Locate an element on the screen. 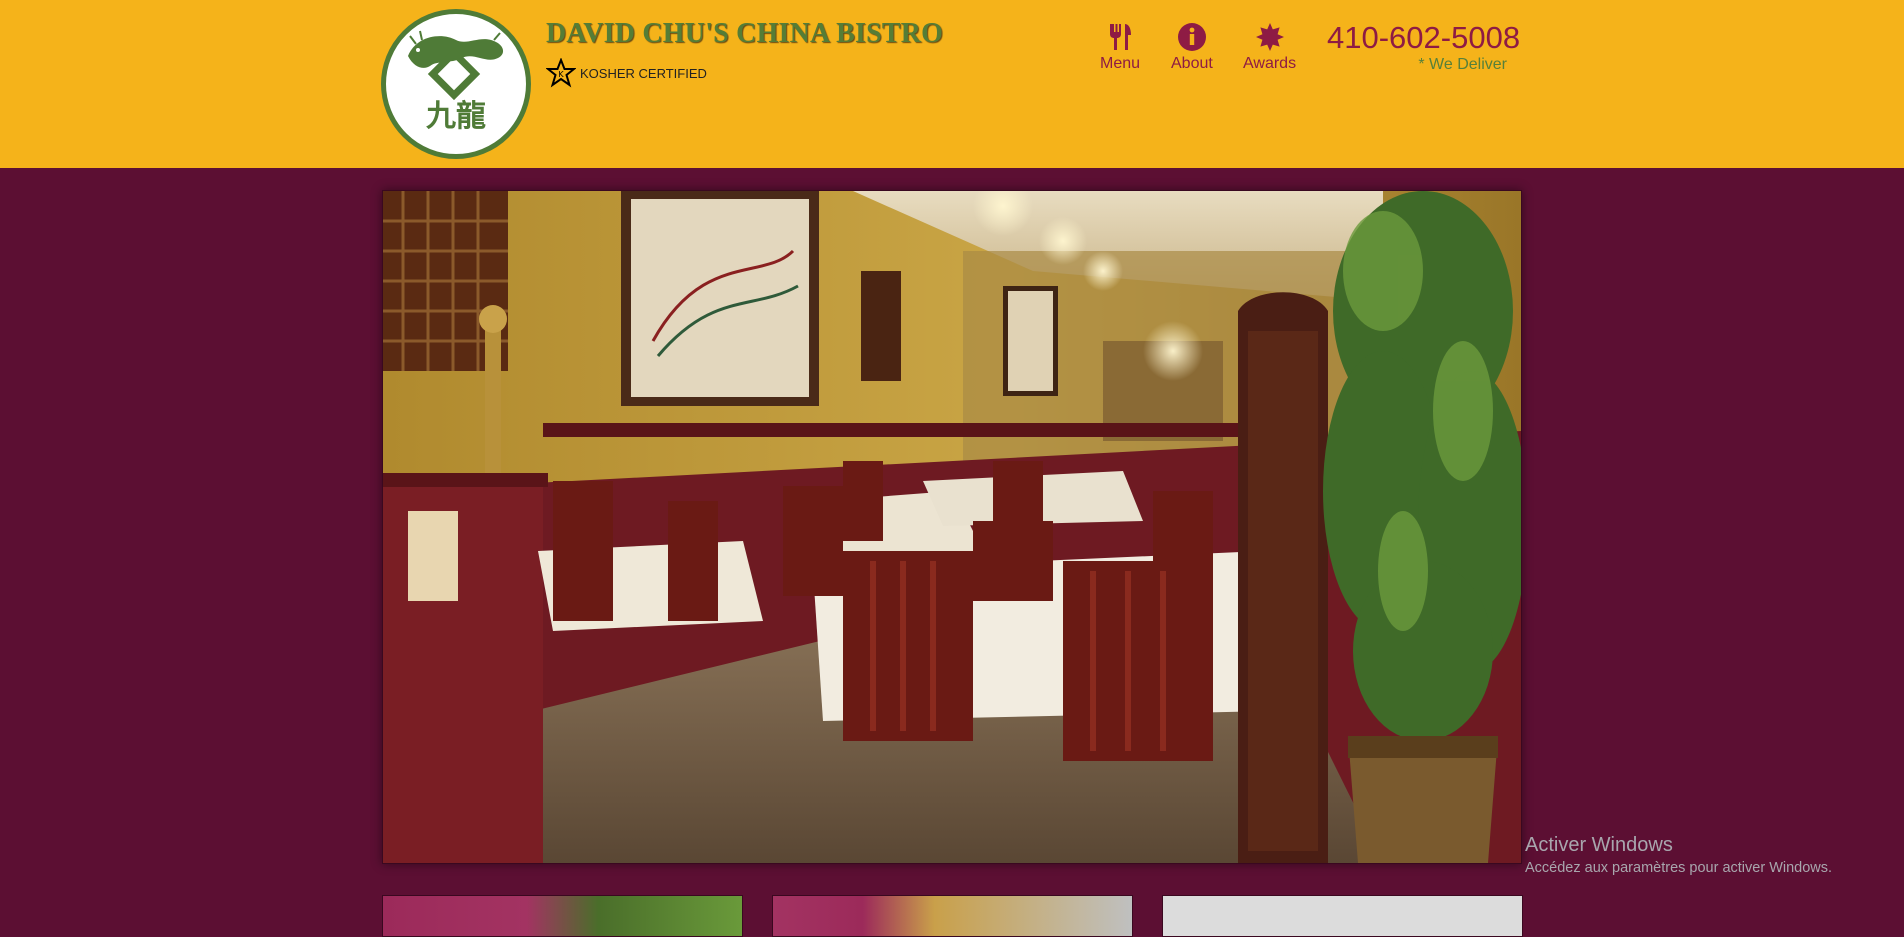 This screenshot has width=1904, height=937. info-icon is located at coordinates (1191, 37).